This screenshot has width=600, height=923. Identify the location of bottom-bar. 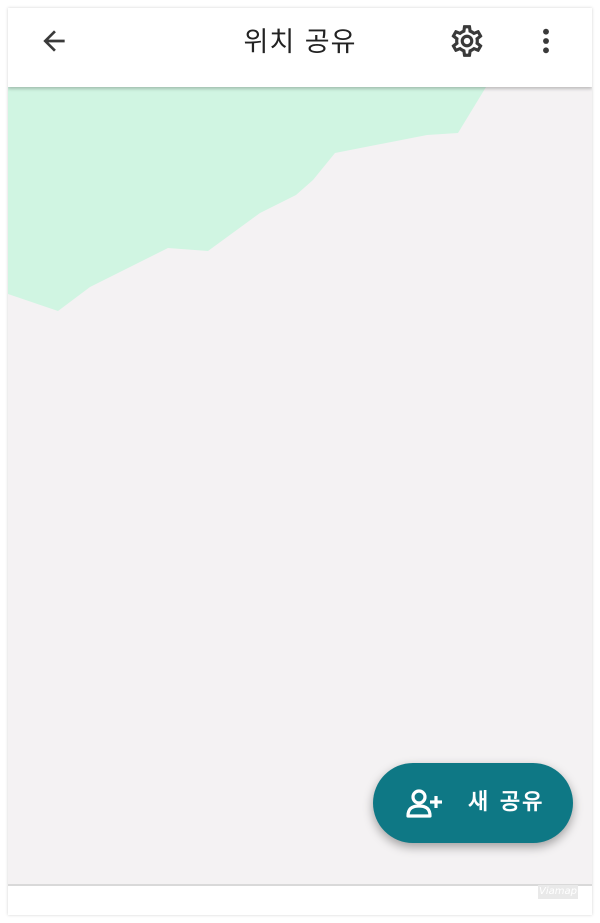
(300, 899).